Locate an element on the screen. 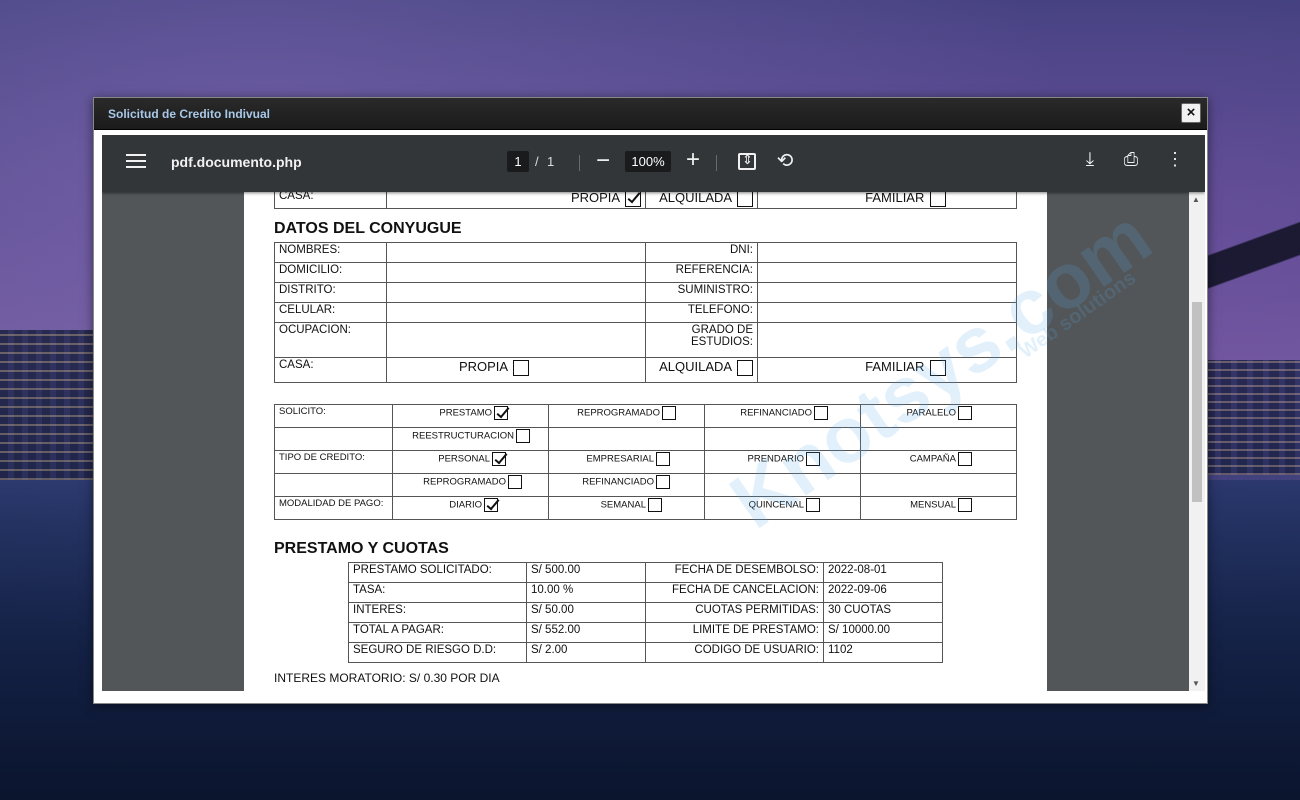 Image resolution: width=1300 pixels, height=800 pixels. zoom-in-icon: + is located at coordinates (693, 160).